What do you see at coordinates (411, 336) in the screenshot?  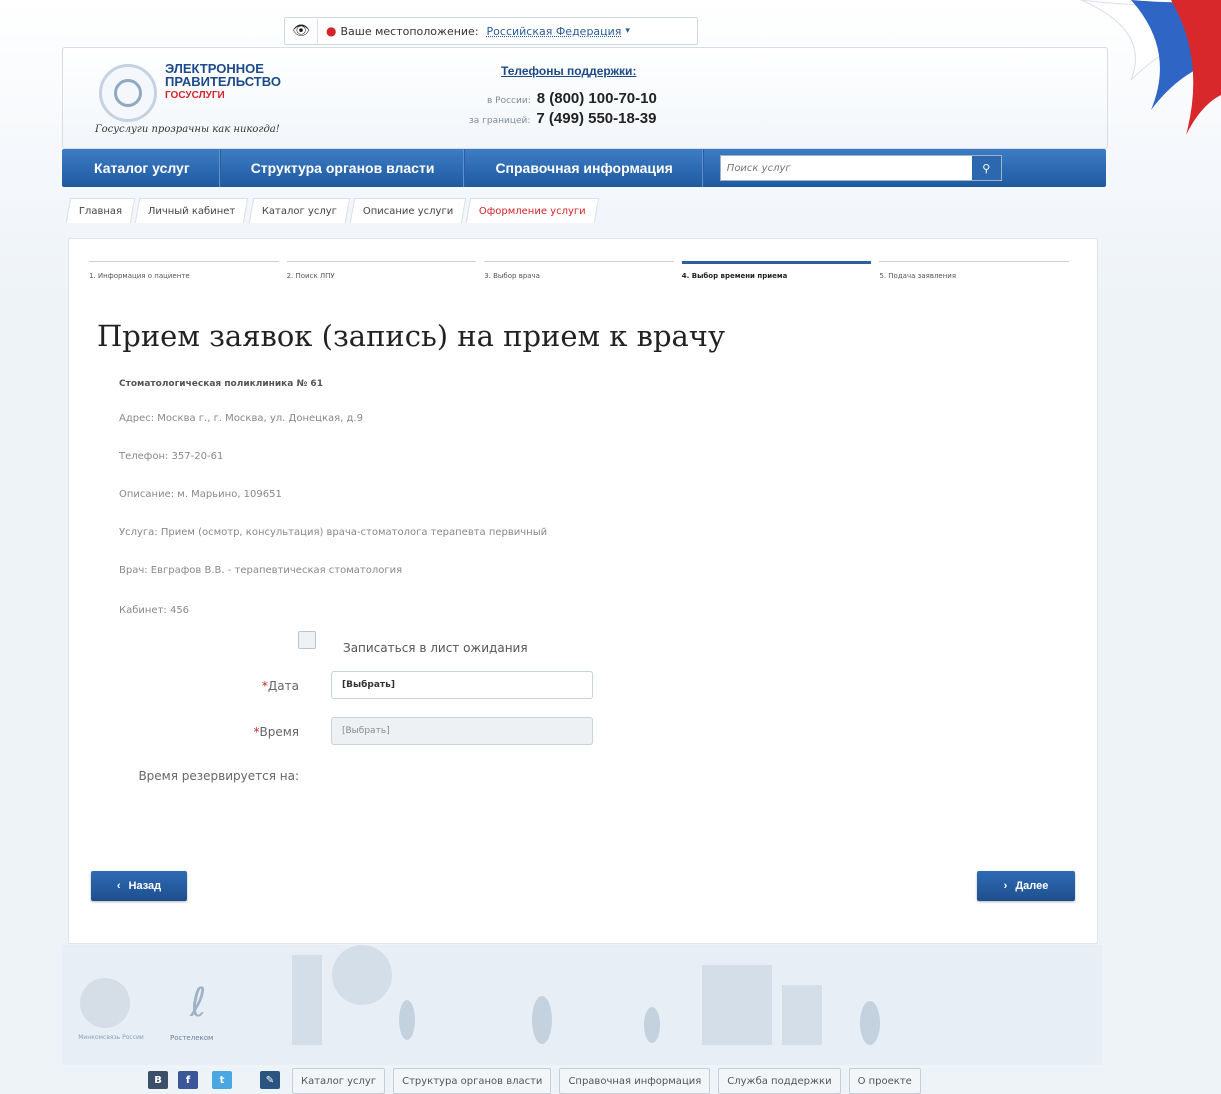 I see `page-title: Прием заявок (запись) на прием к врачу` at bounding box center [411, 336].